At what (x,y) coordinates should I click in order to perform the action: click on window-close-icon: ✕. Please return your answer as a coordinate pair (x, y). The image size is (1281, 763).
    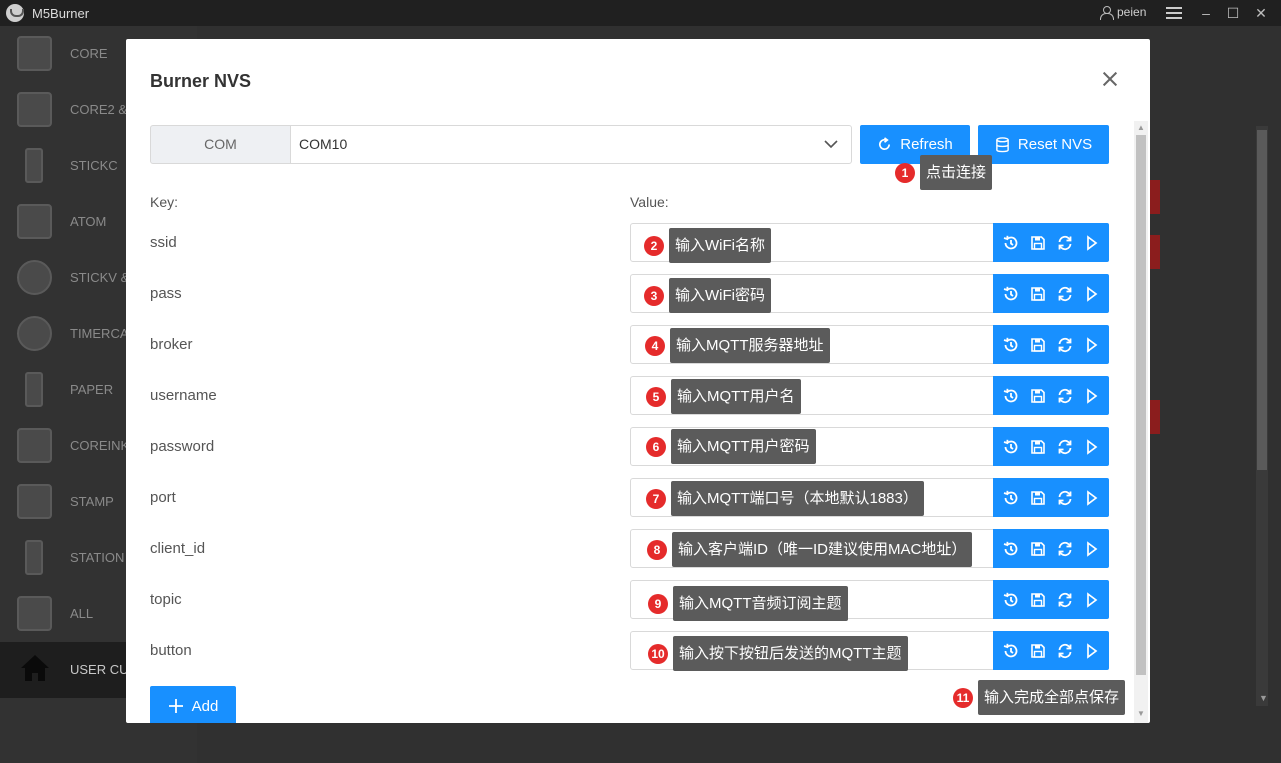
    Looking at the image, I should click on (1261, 13).